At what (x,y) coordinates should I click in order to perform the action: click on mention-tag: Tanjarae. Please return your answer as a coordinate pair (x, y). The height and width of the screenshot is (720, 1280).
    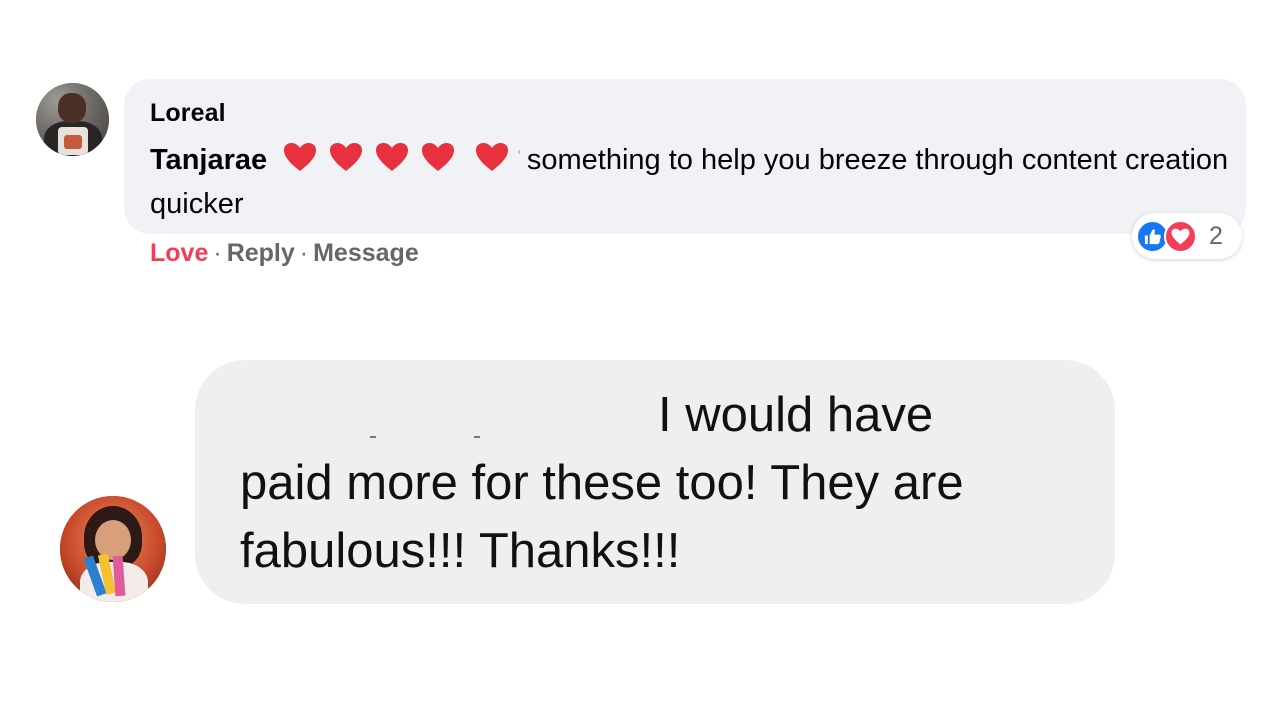
    Looking at the image, I should click on (208, 160).